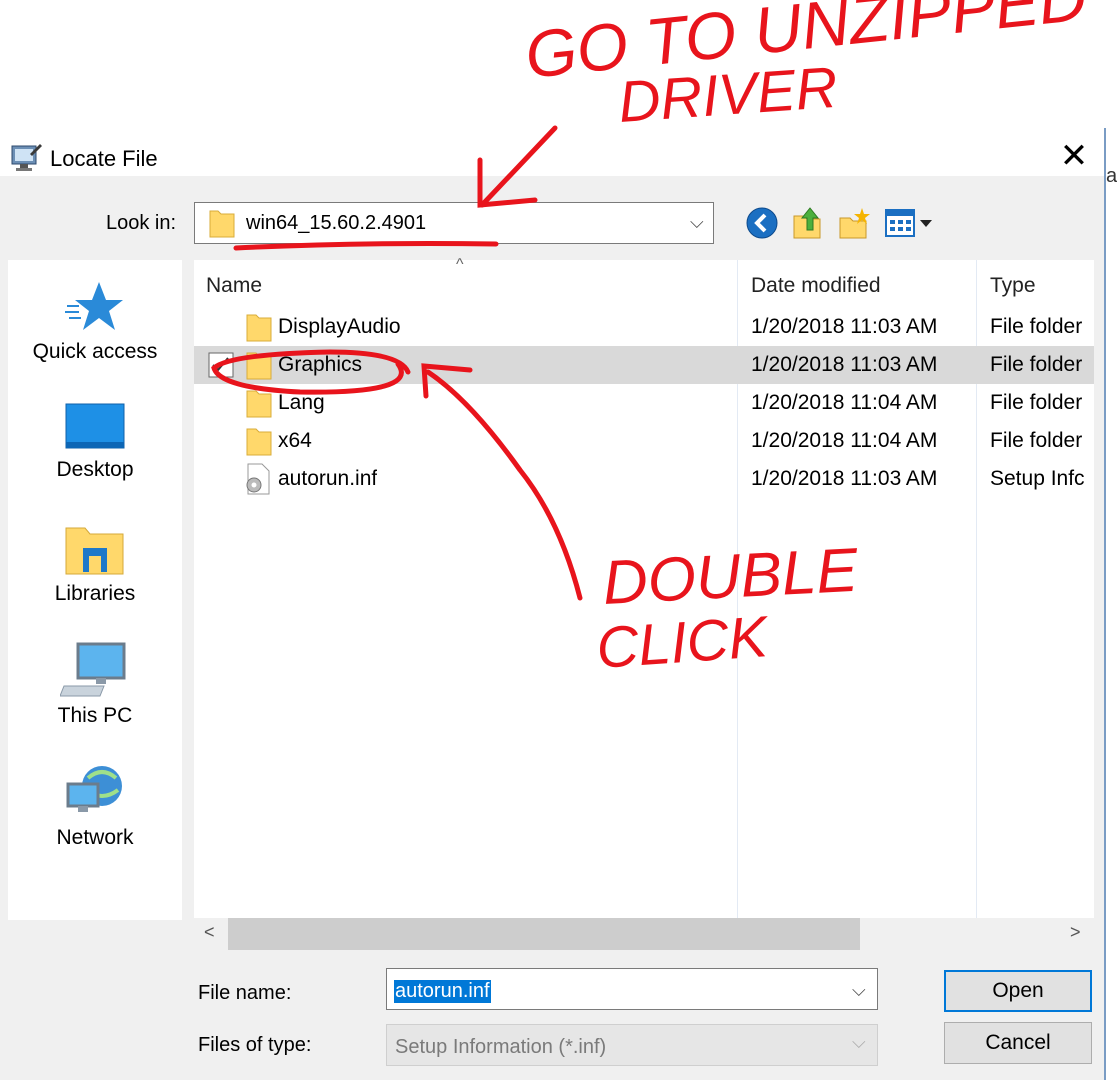 The image size is (1117, 1080). I want to click on file-name-value: autorun.inf, so click(442, 991).